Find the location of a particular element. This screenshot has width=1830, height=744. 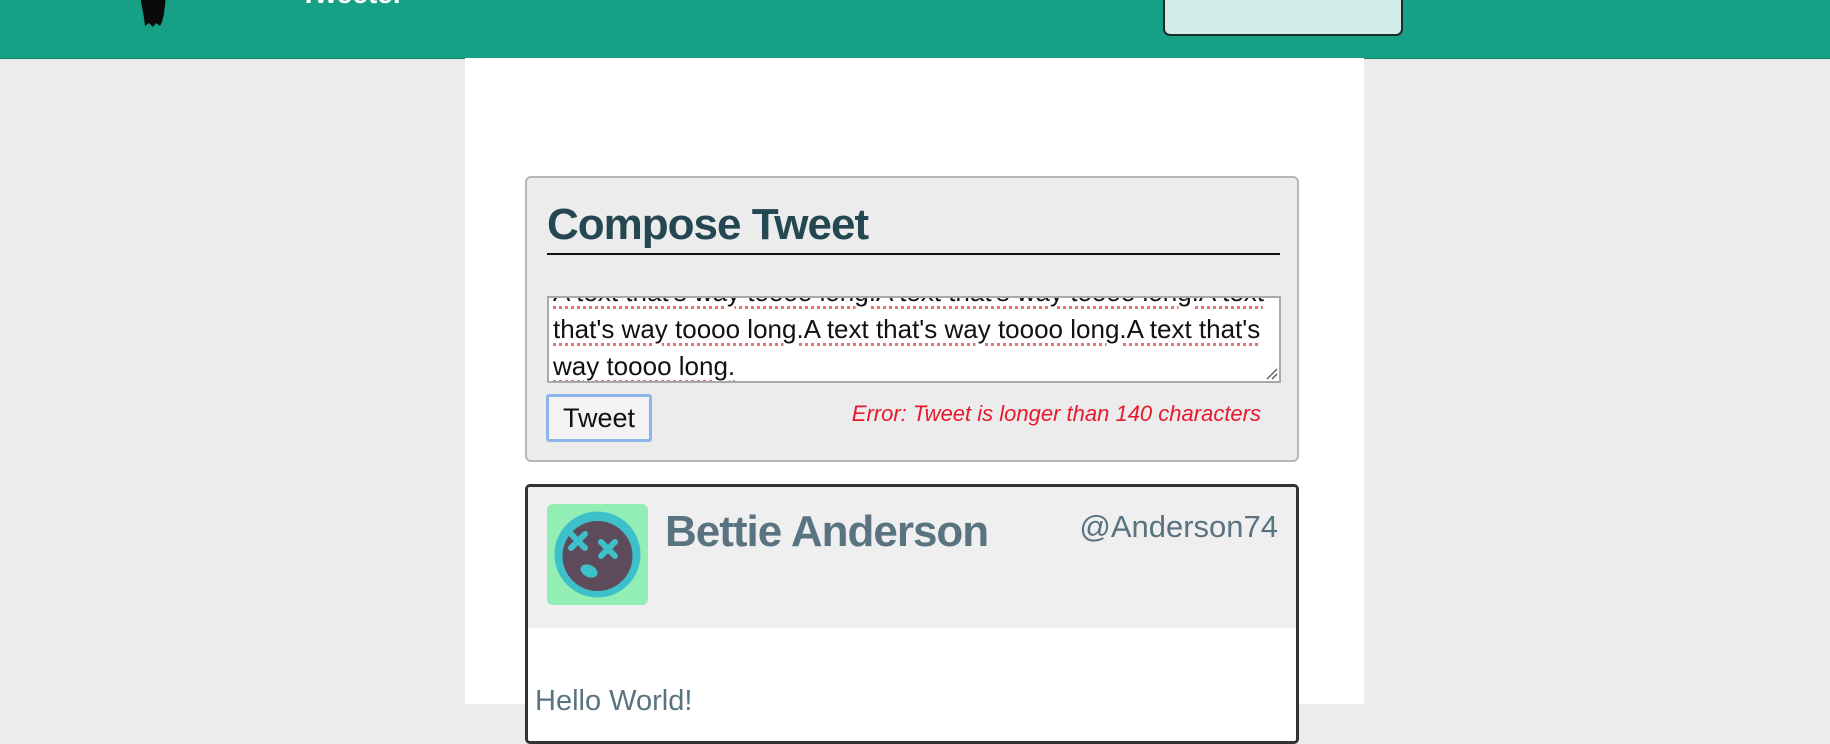

compose-toggle-button is located at coordinates (1283, 18).